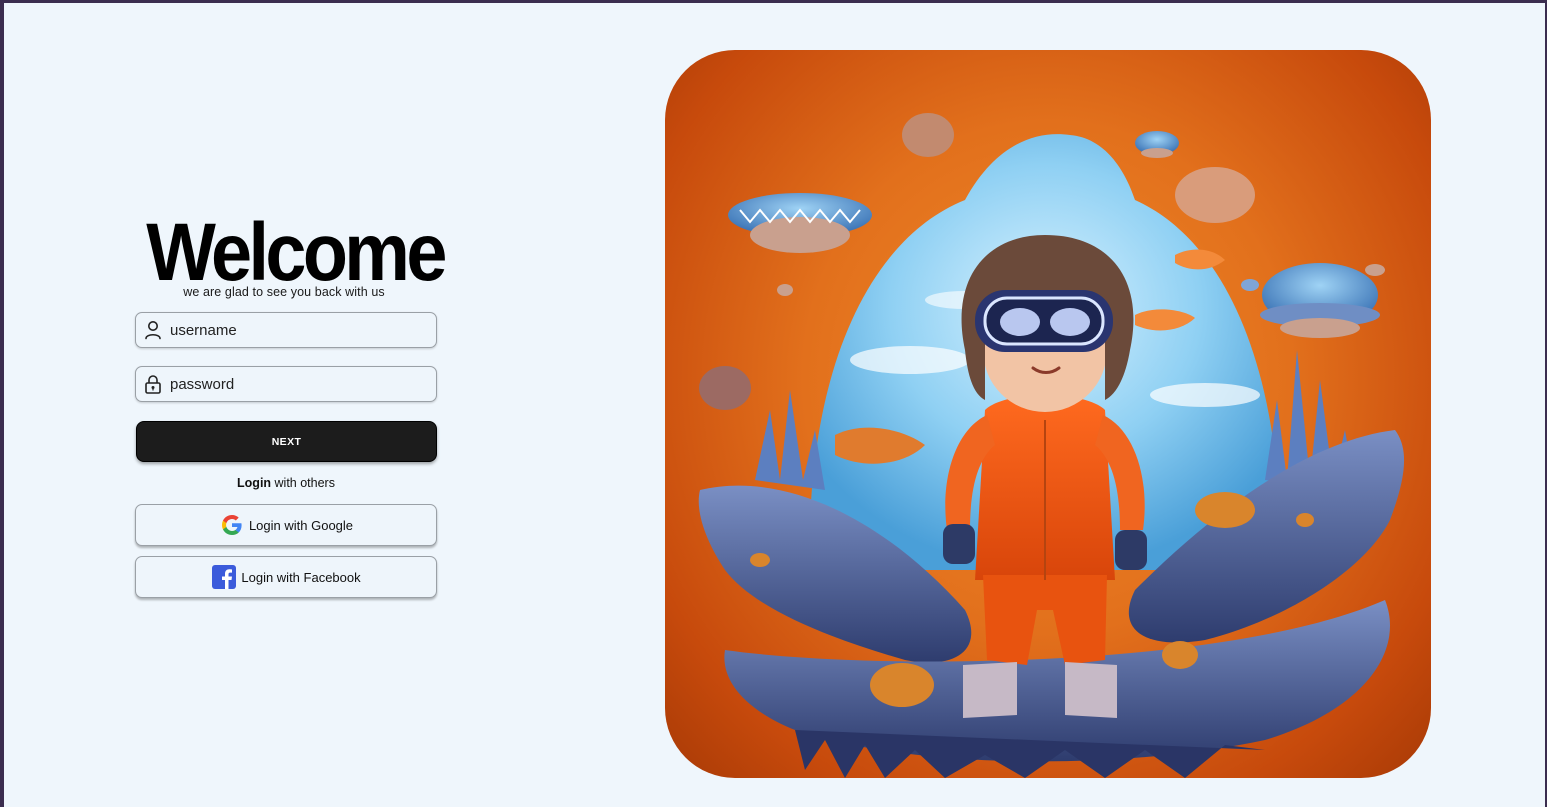  Describe the element at coordinates (232, 525) in the screenshot. I see `google-logo-icon` at that location.